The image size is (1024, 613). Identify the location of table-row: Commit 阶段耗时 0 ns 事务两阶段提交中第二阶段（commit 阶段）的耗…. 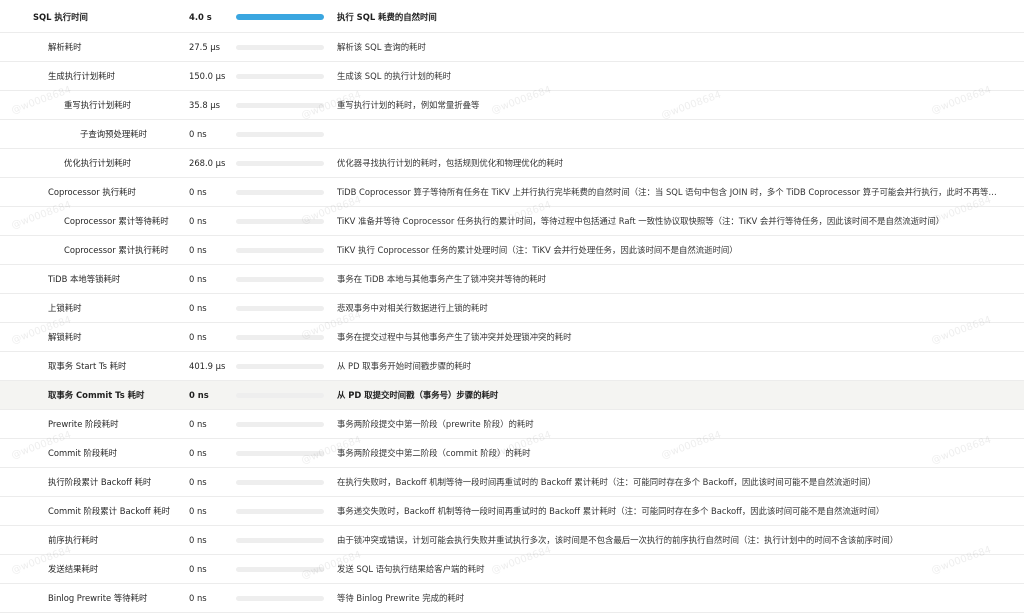
(512, 453).